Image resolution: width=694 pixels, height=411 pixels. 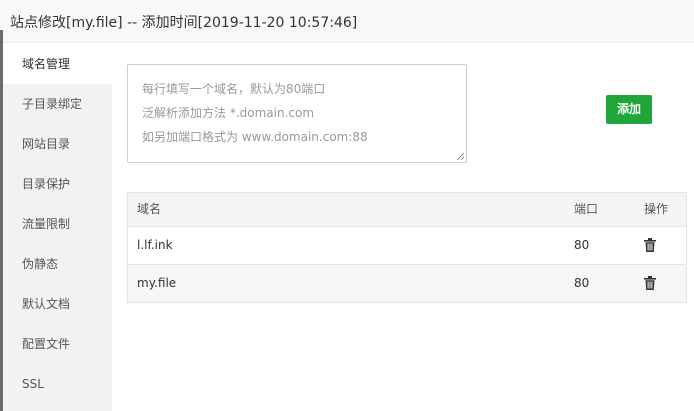 What do you see at coordinates (407, 283) in the screenshot?
I see `table-row: my.file 80` at bounding box center [407, 283].